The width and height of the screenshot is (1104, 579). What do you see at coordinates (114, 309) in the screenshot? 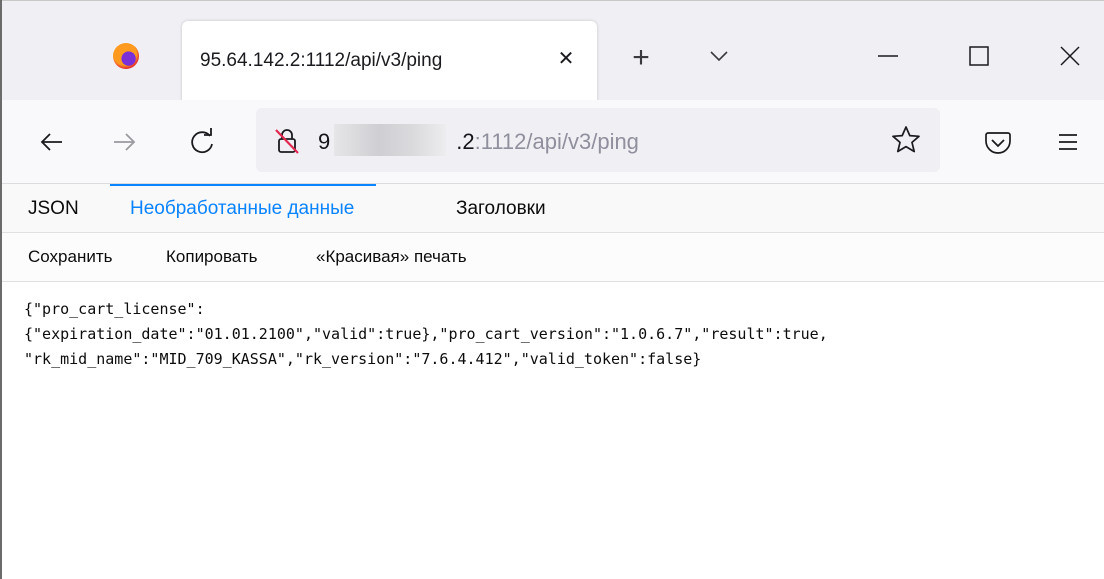
I see `raw-line: {"pro_cart_license":` at bounding box center [114, 309].